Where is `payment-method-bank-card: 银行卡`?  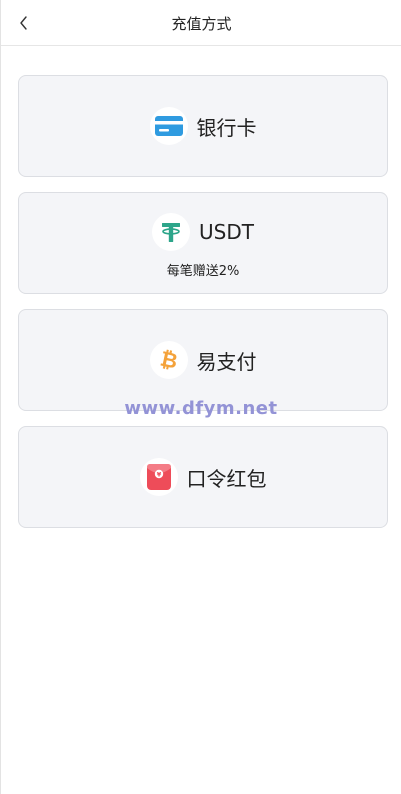
payment-method-bank-card: 银行卡 is located at coordinates (203, 126).